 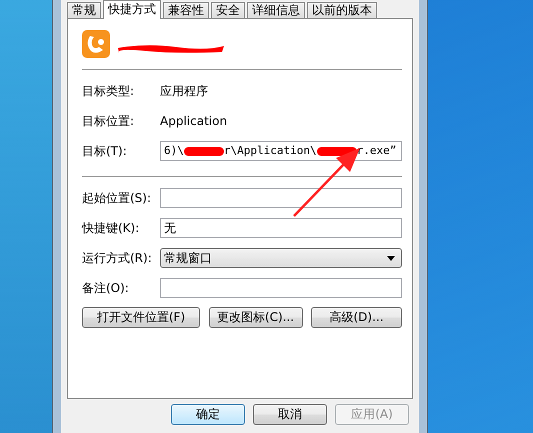 What do you see at coordinates (391, 258) in the screenshot?
I see `caret-icon` at bounding box center [391, 258].